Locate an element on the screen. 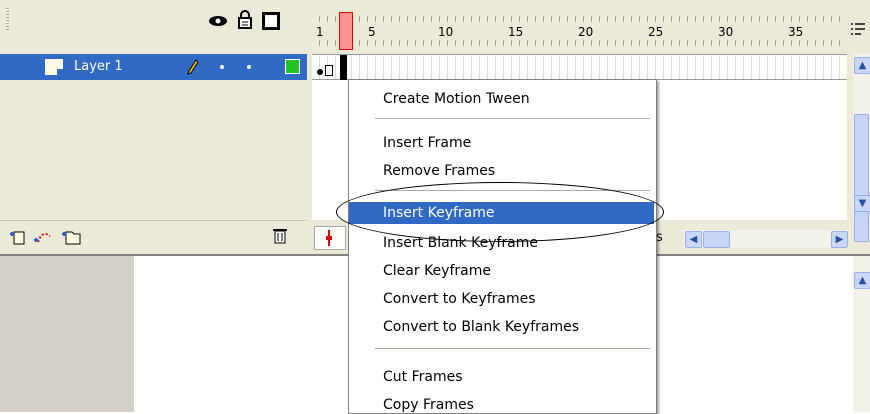 Image resolution: width=870 pixels, height=414 pixels. ruler-number: 20 is located at coordinates (586, 32).